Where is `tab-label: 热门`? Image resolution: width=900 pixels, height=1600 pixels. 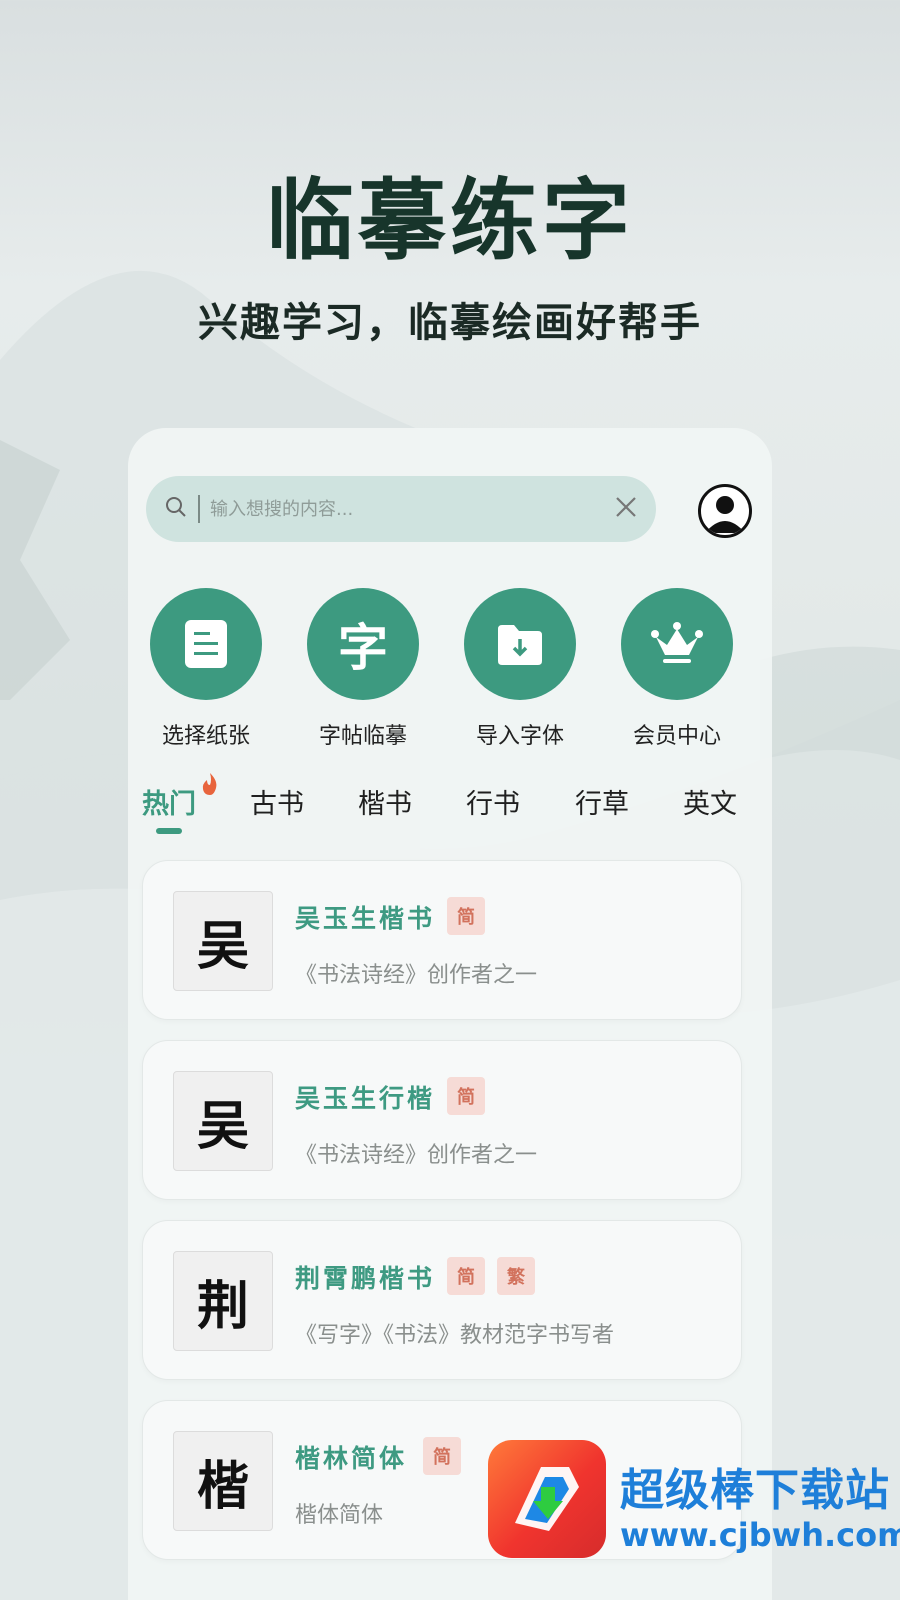 tab-label: 热门 is located at coordinates (169, 804).